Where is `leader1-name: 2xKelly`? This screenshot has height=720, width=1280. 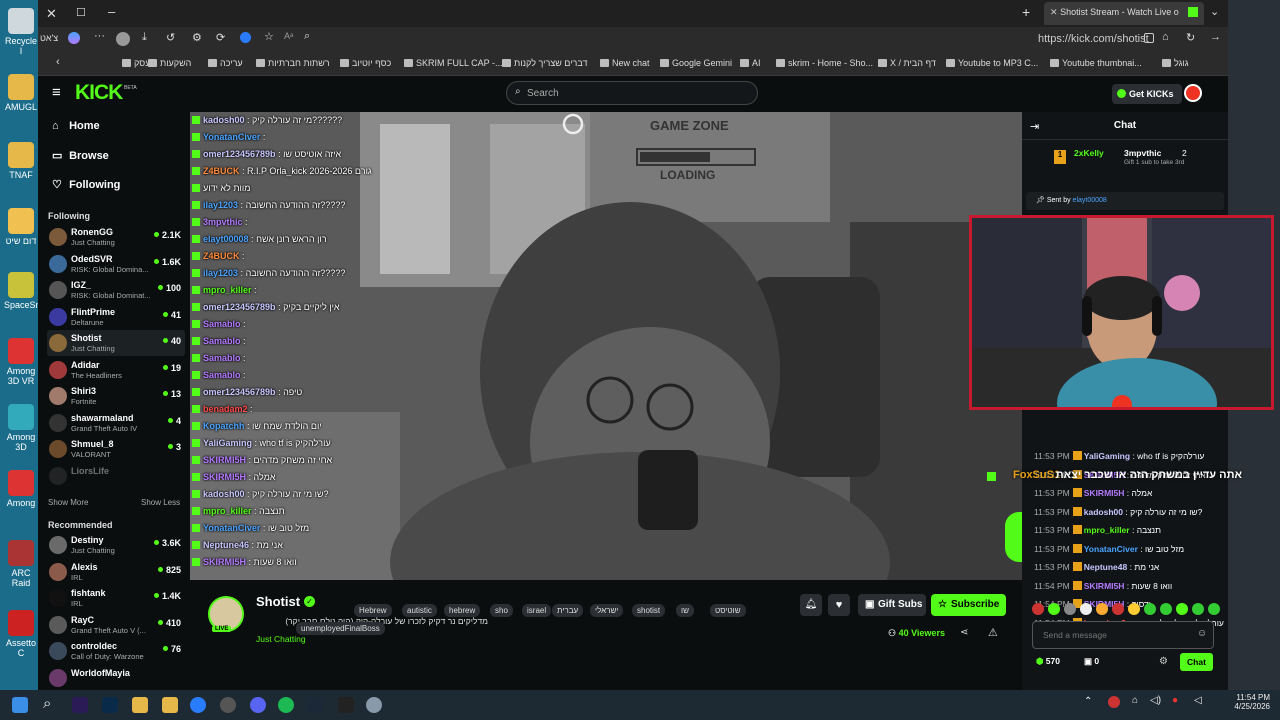 leader1-name: 2xKelly is located at coordinates (1089, 153).